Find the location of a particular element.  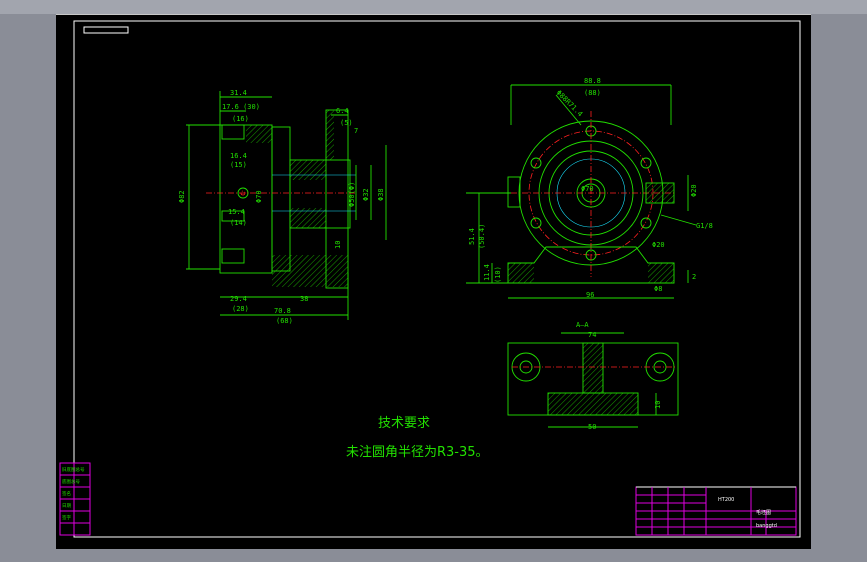

dim-section-top: 74 is located at coordinates (592, 335).